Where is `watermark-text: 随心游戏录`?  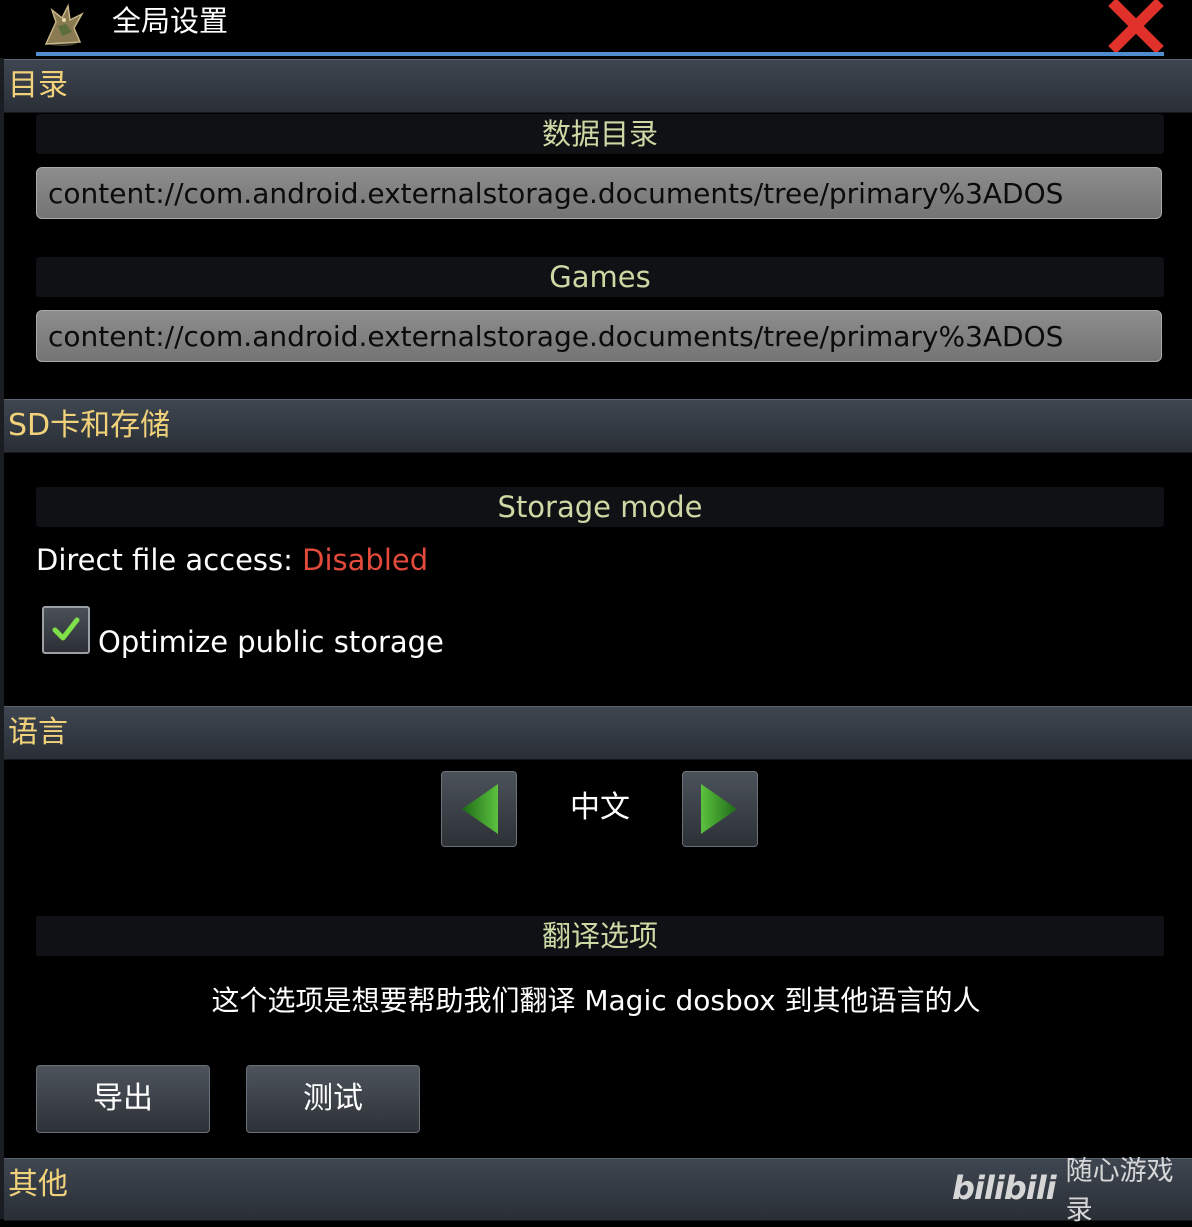
watermark-text: 随心游戏录 is located at coordinates (1119, 1191).